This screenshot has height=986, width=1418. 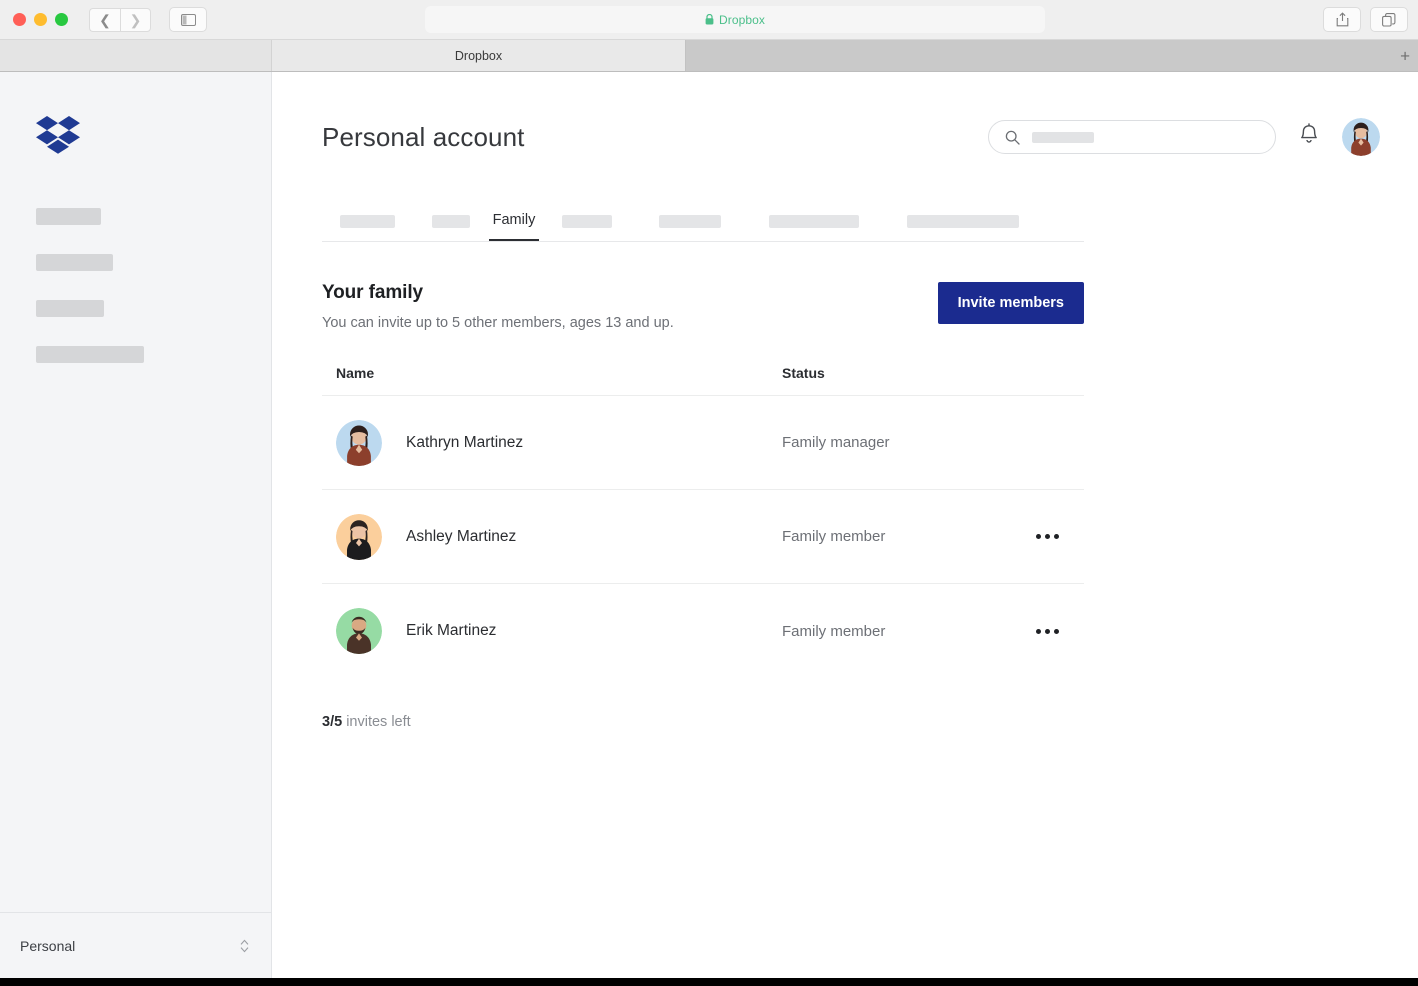 What do you see at coordinates (461, 536) in the screenshot?
I see `member-name: Ashley Martinez` at bounding box center [461, 536].